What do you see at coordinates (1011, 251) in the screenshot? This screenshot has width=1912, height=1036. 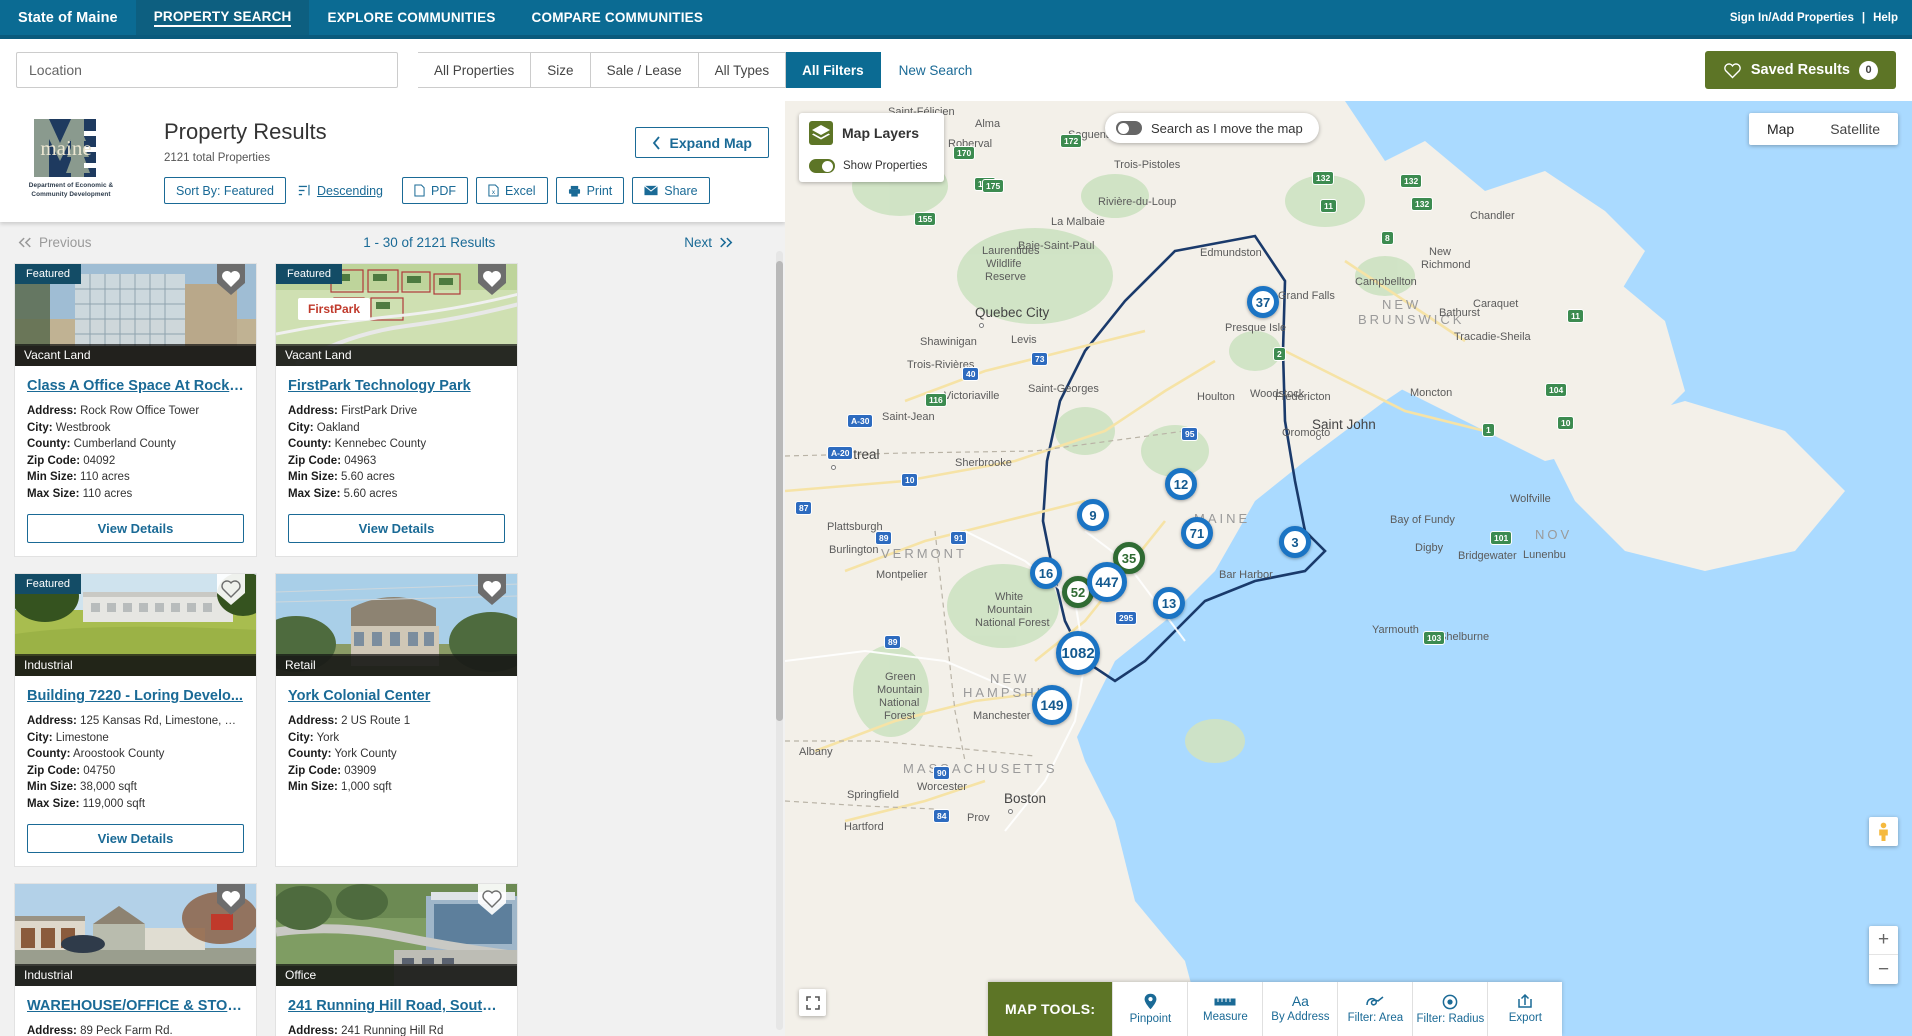 I see `map-place-label: Laurentides` at bounding box center [1011, 251].